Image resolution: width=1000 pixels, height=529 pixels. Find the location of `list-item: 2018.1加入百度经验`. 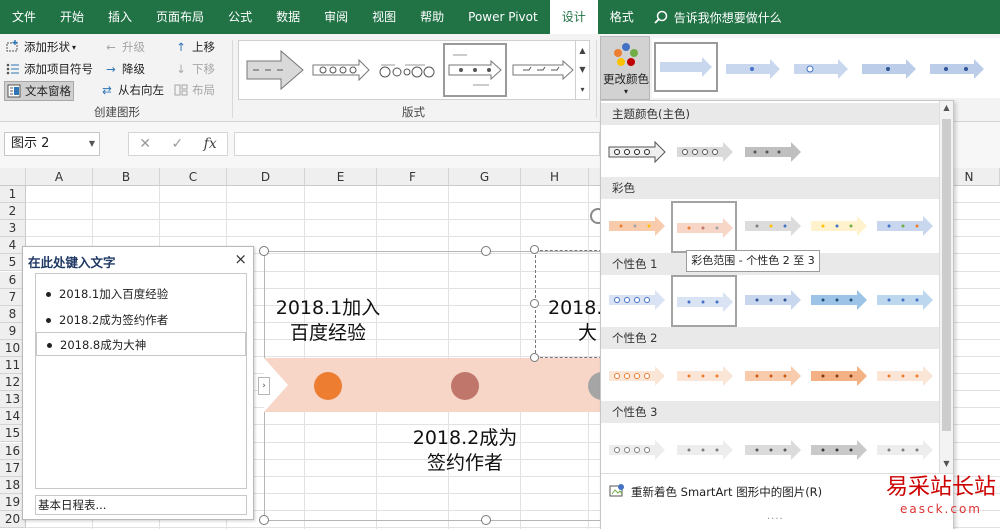

list-item: 2018.1加入百度经验 is located at coordinates (144, 294).